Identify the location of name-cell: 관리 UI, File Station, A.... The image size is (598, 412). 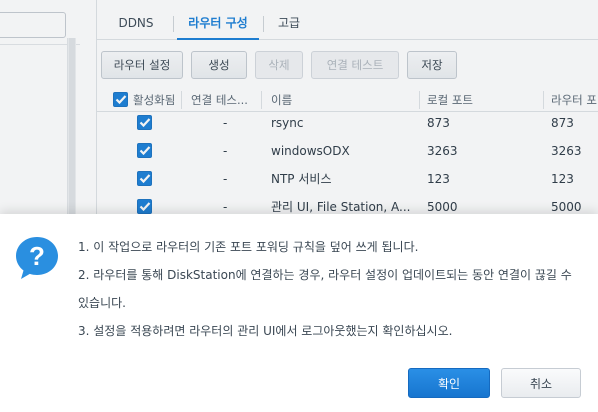
(341, 207).